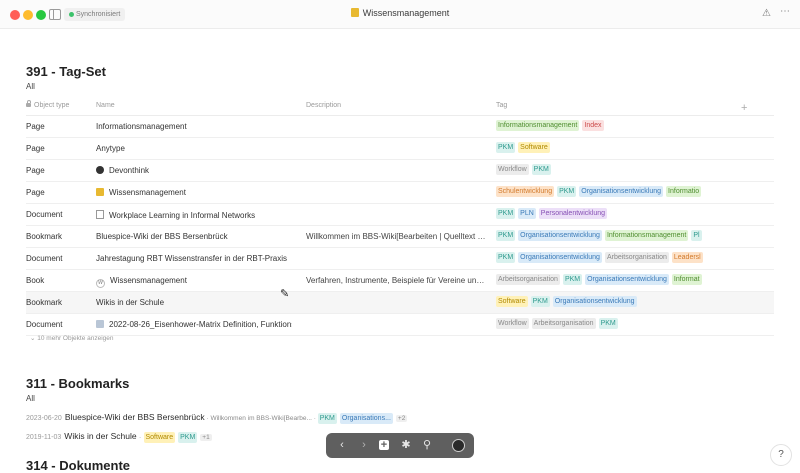 Image resolution: width=800 pixels, height=473 pixels. I want to click on graph-icon: ✱, so click(406, 445).